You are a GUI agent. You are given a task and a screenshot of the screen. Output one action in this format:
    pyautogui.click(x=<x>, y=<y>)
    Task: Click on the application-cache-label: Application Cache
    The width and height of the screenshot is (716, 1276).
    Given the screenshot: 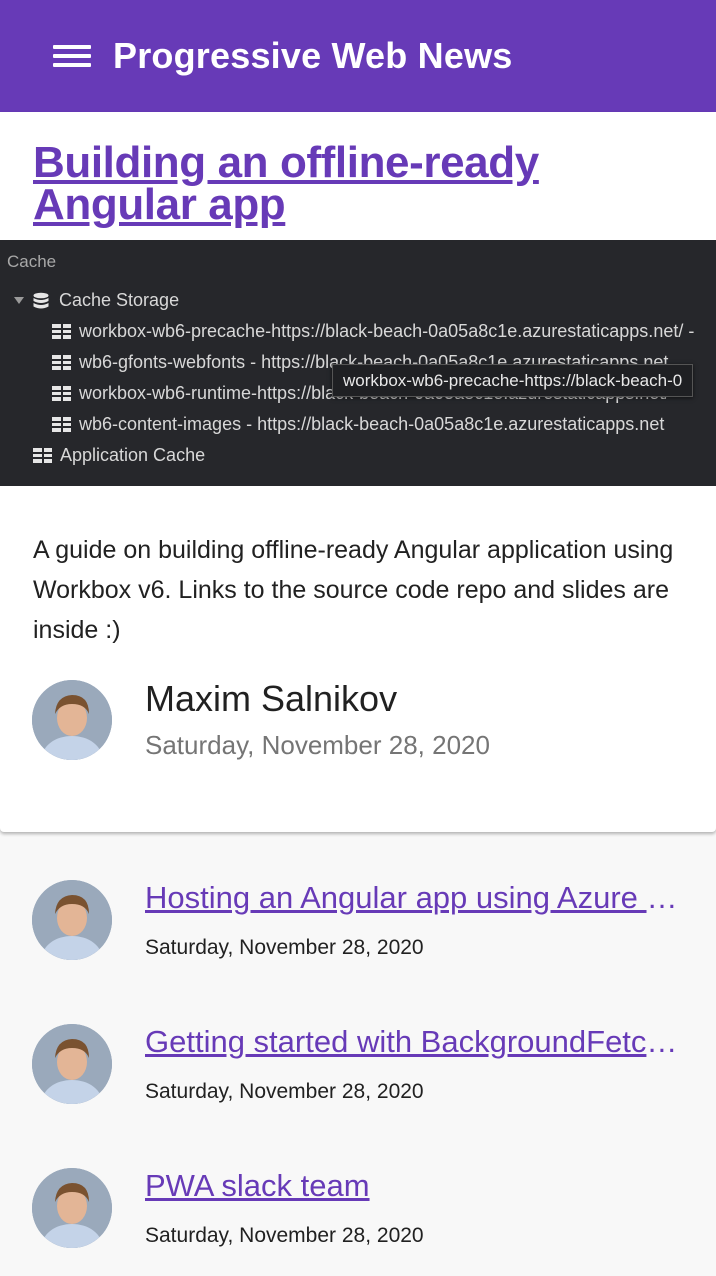 What is the action you would take?
    pyautogui.click(x=133, y=455)
    